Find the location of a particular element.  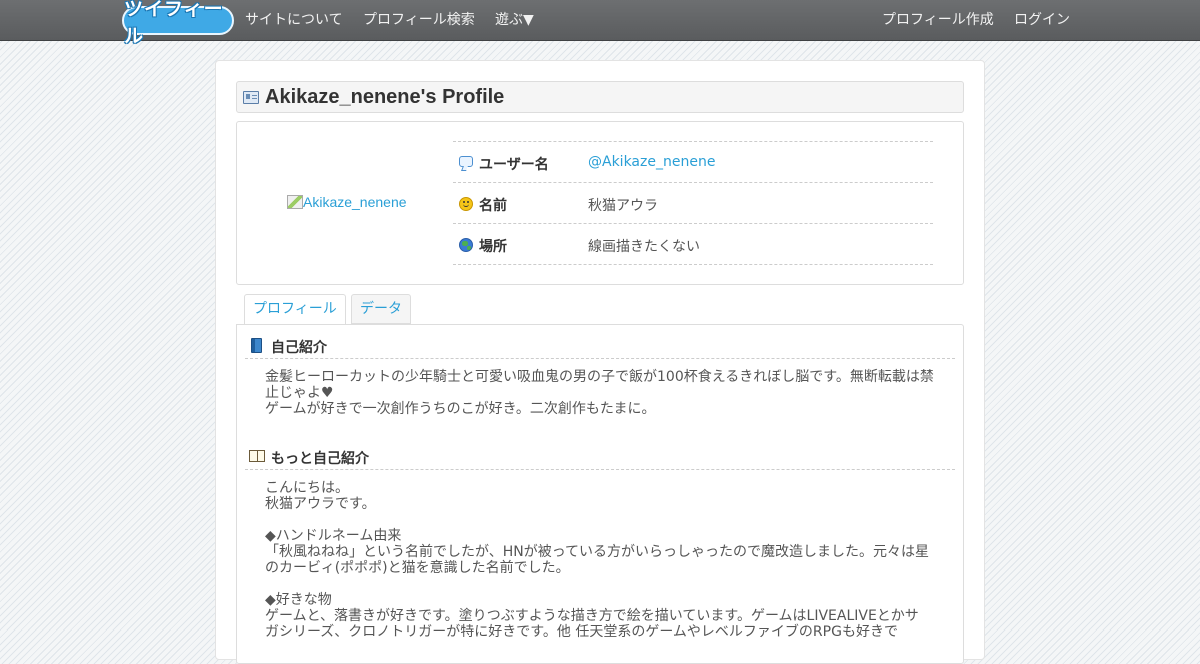

section-intro-title: 自己紹介 is located at coordinates (299, 348).